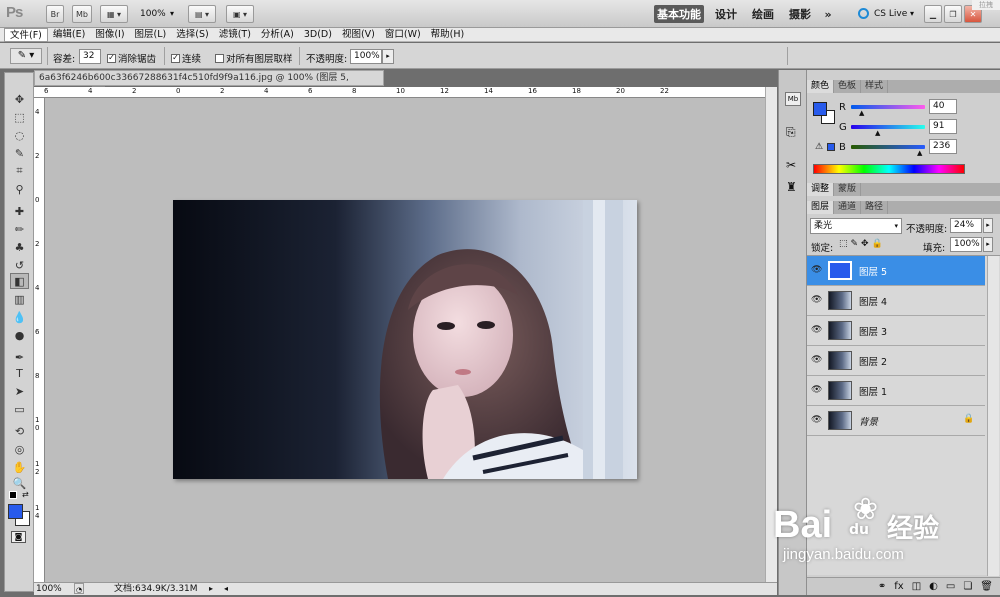 This screenshot has height=597, width=1000. What do you see at coordinates (993, 416) in the screenshot?
I see `layers-scrollbar` at bounding box center [993, 416].